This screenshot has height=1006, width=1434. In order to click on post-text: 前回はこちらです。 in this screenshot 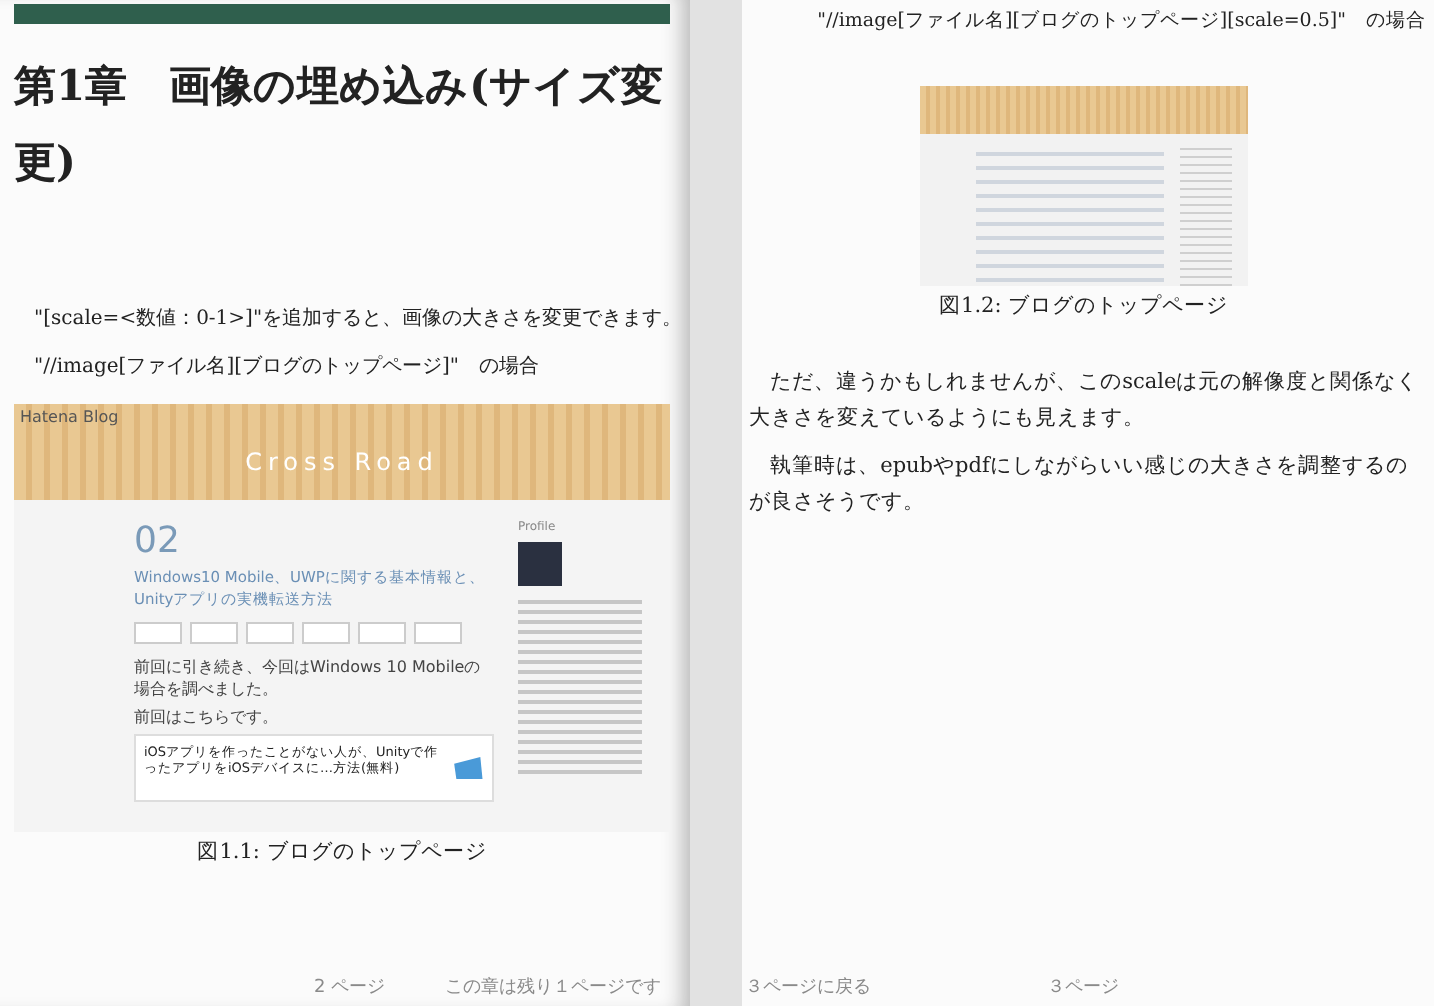, I will do `click(207, 717)`.